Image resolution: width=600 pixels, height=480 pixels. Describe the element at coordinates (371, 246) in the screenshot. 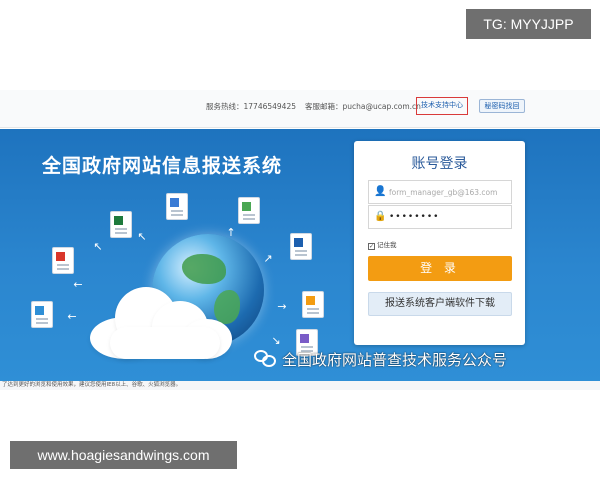

I see `checkbox-icon: ✓` at that location.